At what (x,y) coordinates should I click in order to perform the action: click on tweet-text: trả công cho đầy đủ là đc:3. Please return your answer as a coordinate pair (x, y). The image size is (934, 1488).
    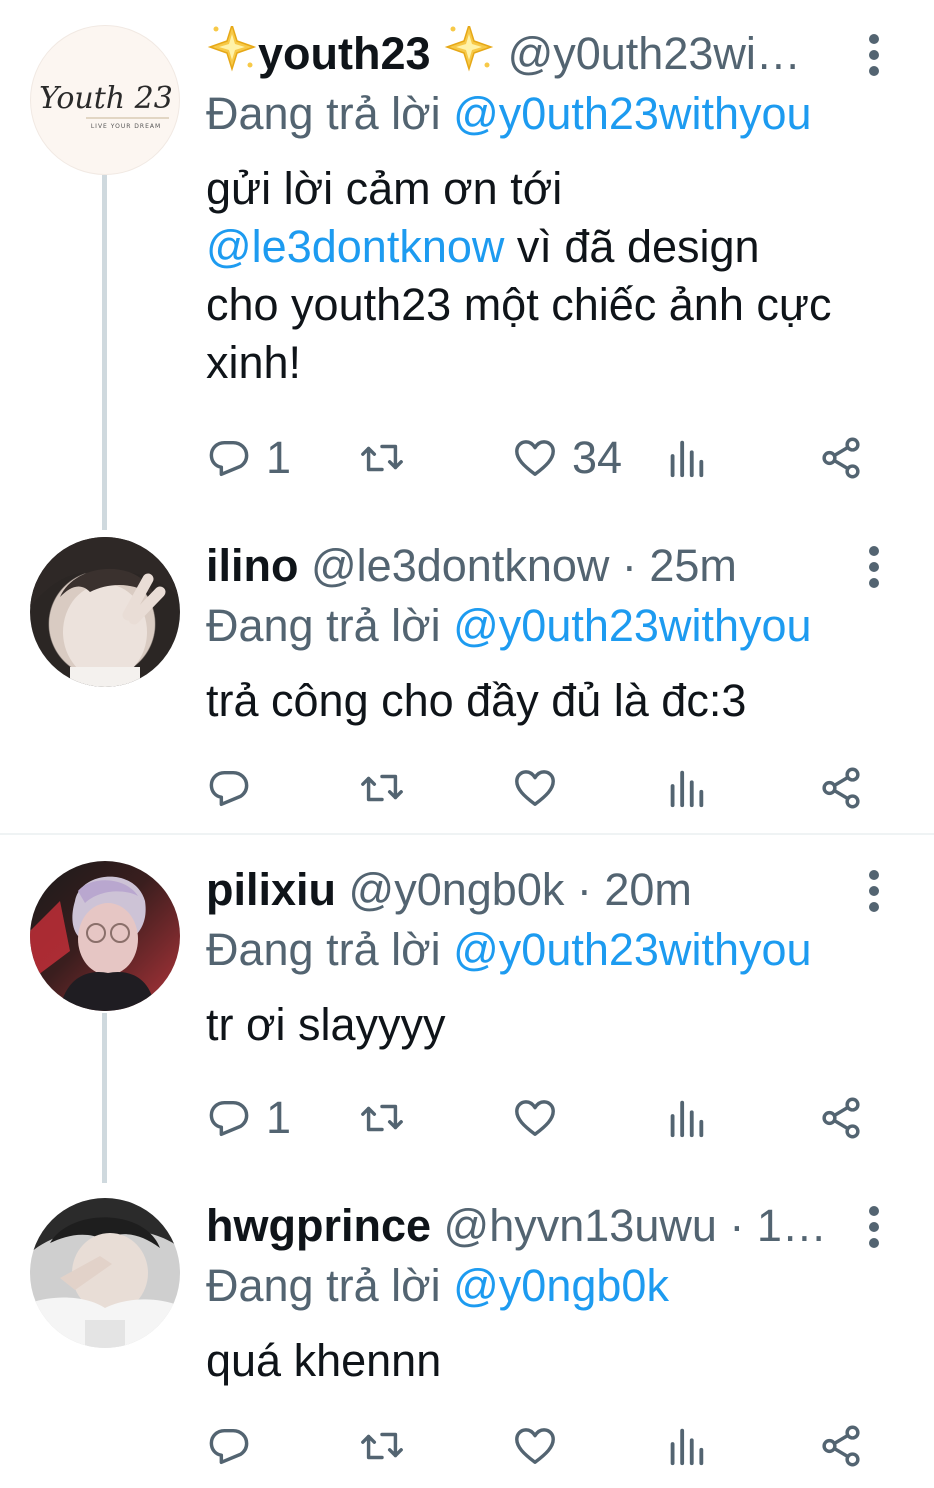
    Looking at the image, I should click on (556, 701).